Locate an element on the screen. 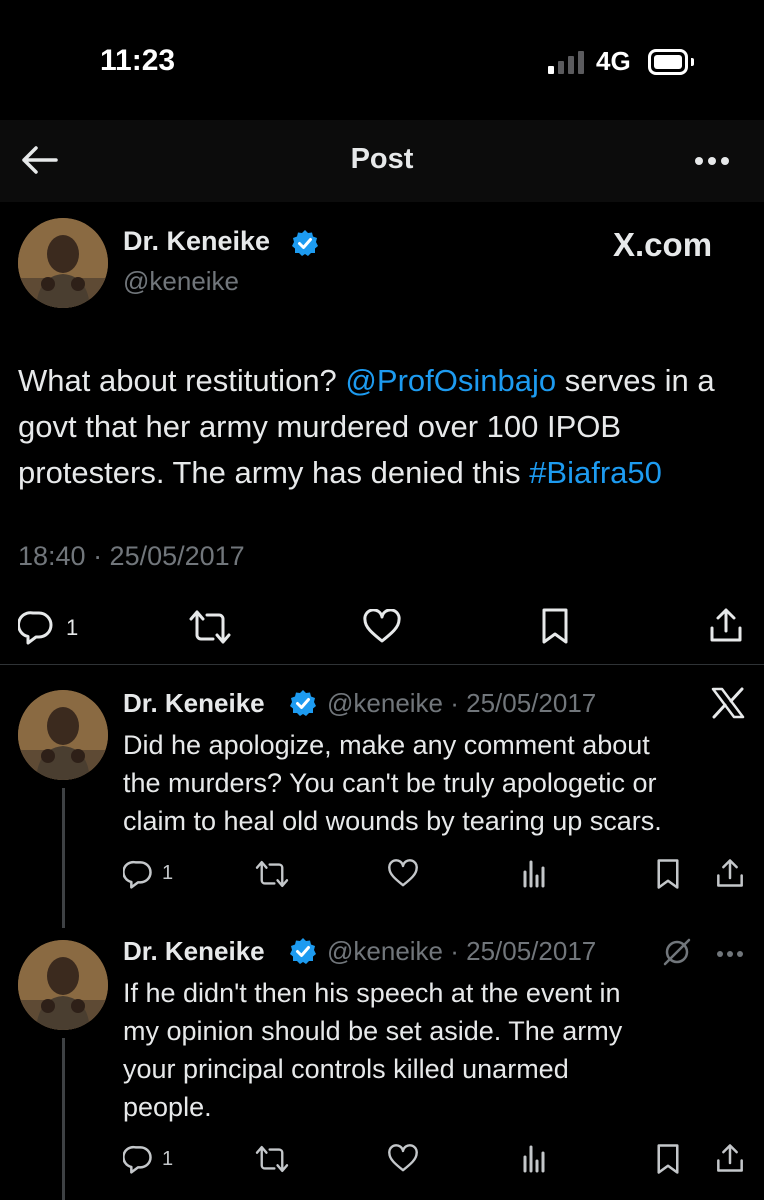 The image size is (764, 1200). post-timestamp: 18:40 · 25/05/2017 is located at coordinates (131, 556).